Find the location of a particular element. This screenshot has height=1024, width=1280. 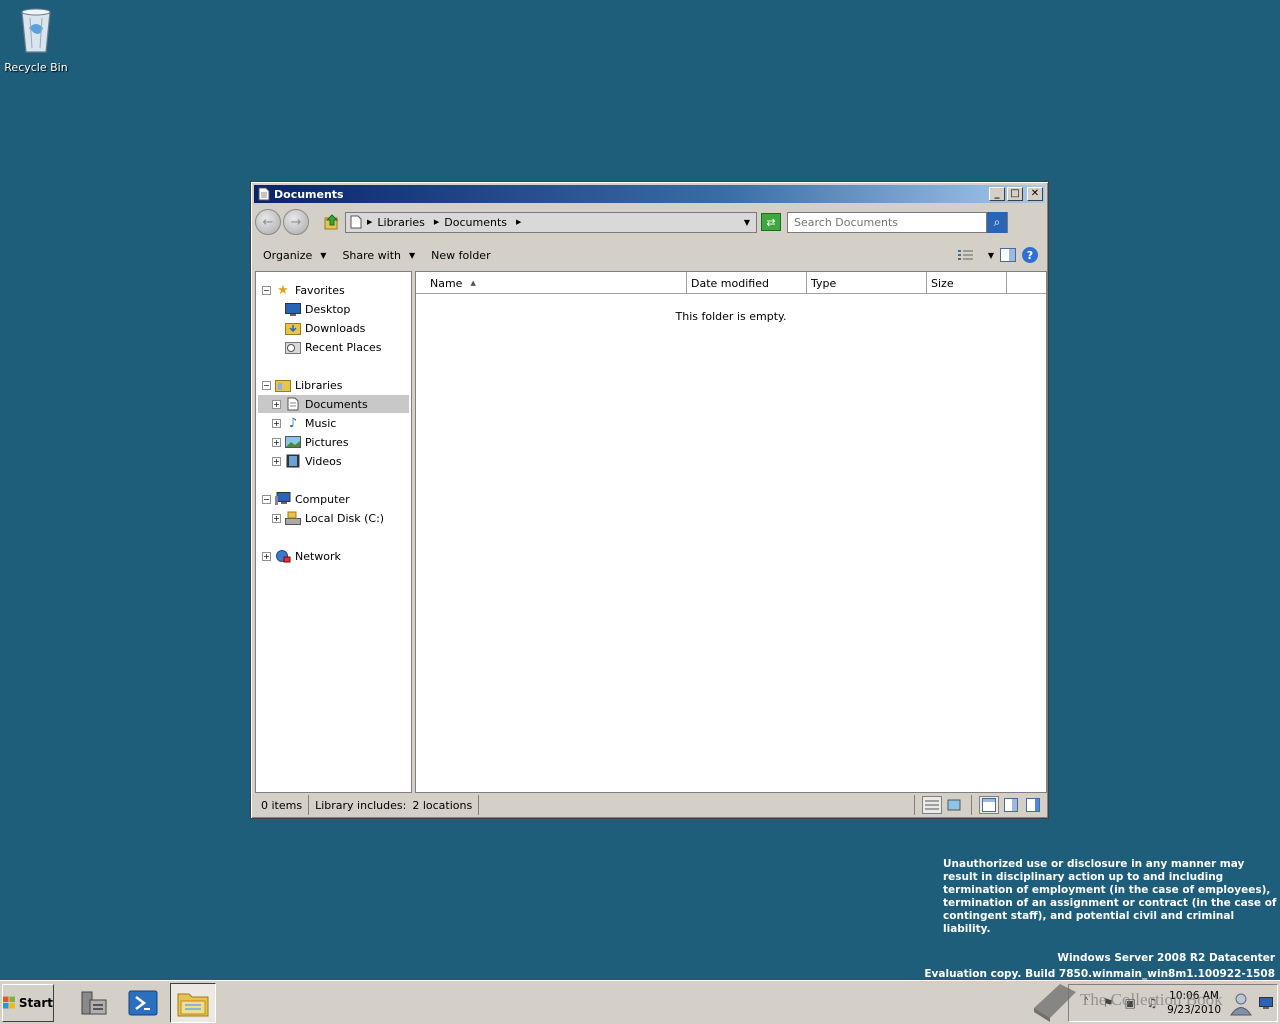

tree-recent-places: Recent Places is located at coordinates (333, 347).